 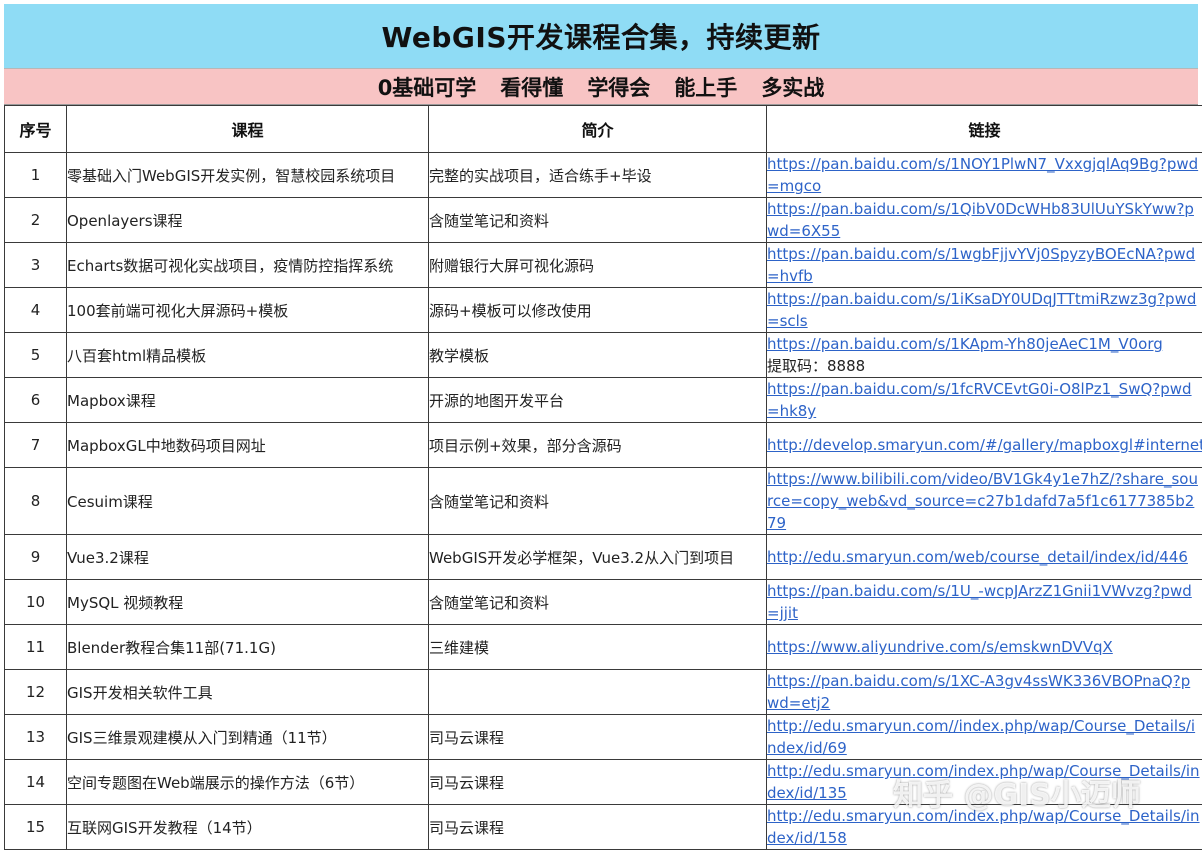 What do you see at coordinates (1017, 792) in the screenshot?
I see `watermark: 知乎 @GIS小迈师` at bounding box center [1017, 792].